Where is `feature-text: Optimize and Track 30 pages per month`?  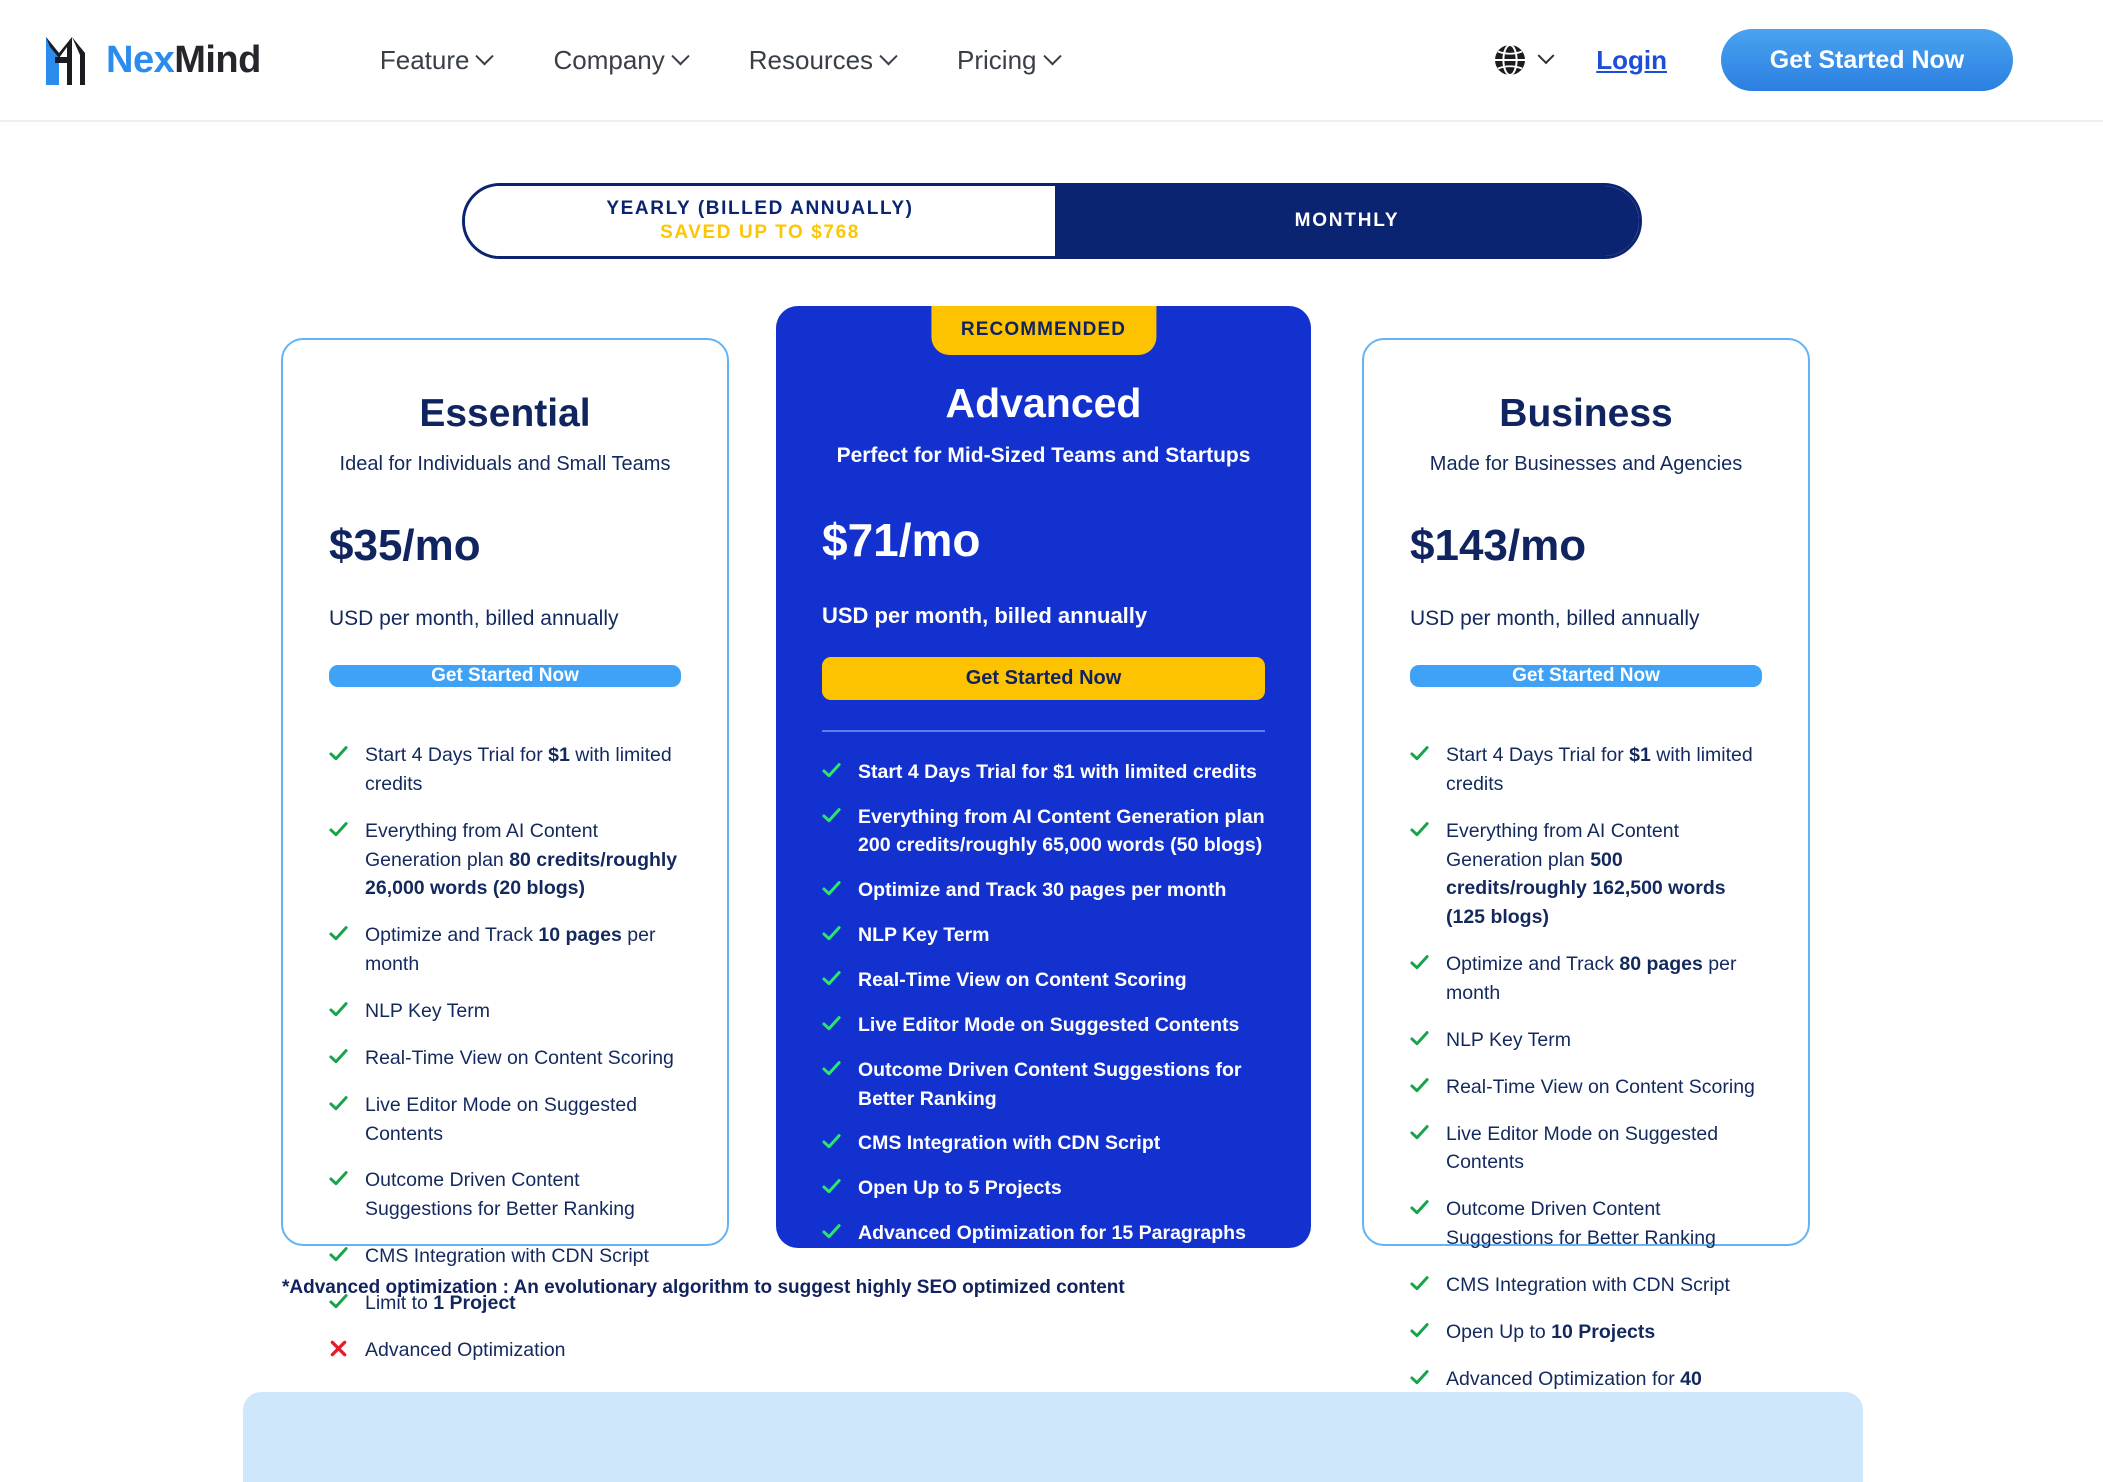
feature-text: Optimize and Track 30 pages per month is located at coordinates (1042, 890).